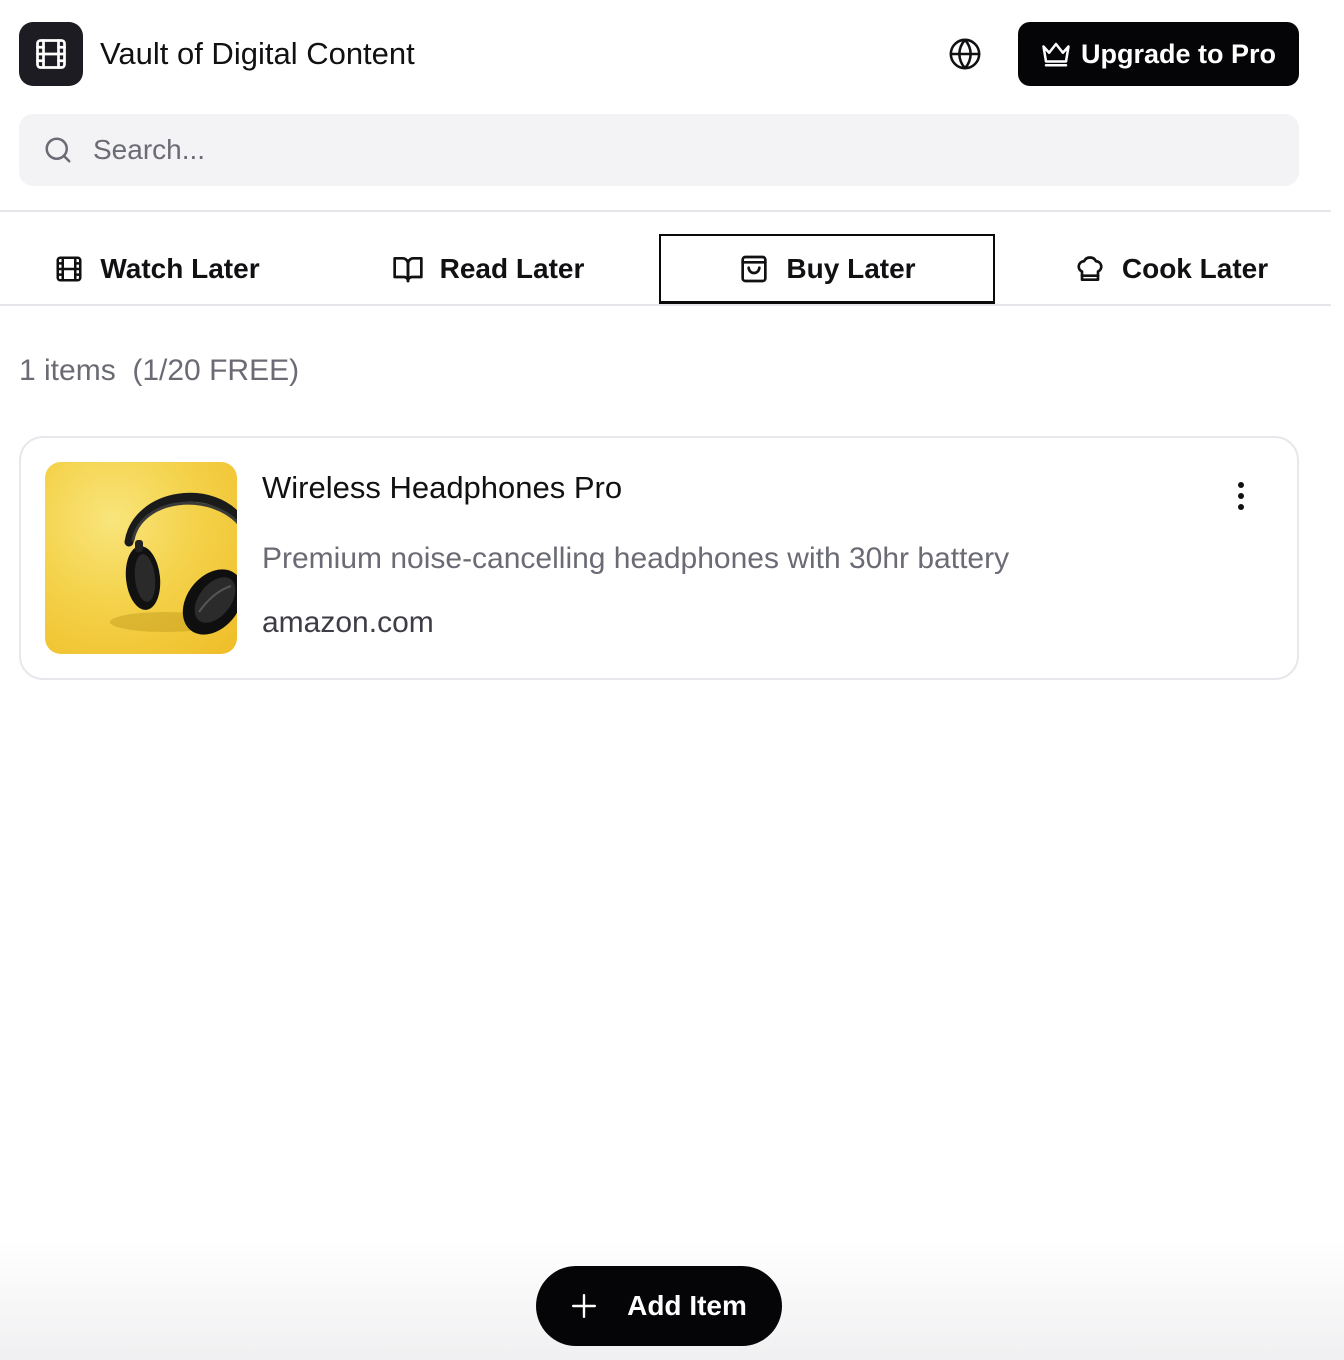  I want to click on language-button, so click(965, 54).